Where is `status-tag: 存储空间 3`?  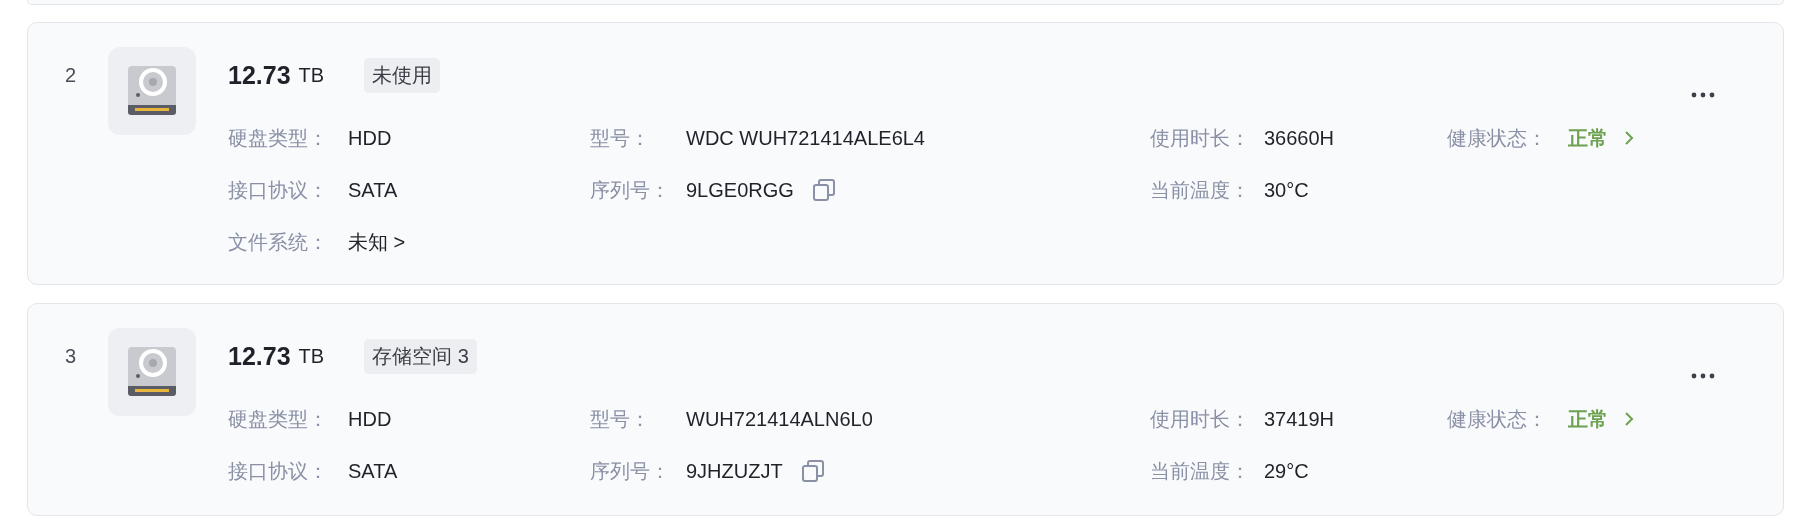 status-tag: 存储空间 3 is located at coordinates (420, 356).